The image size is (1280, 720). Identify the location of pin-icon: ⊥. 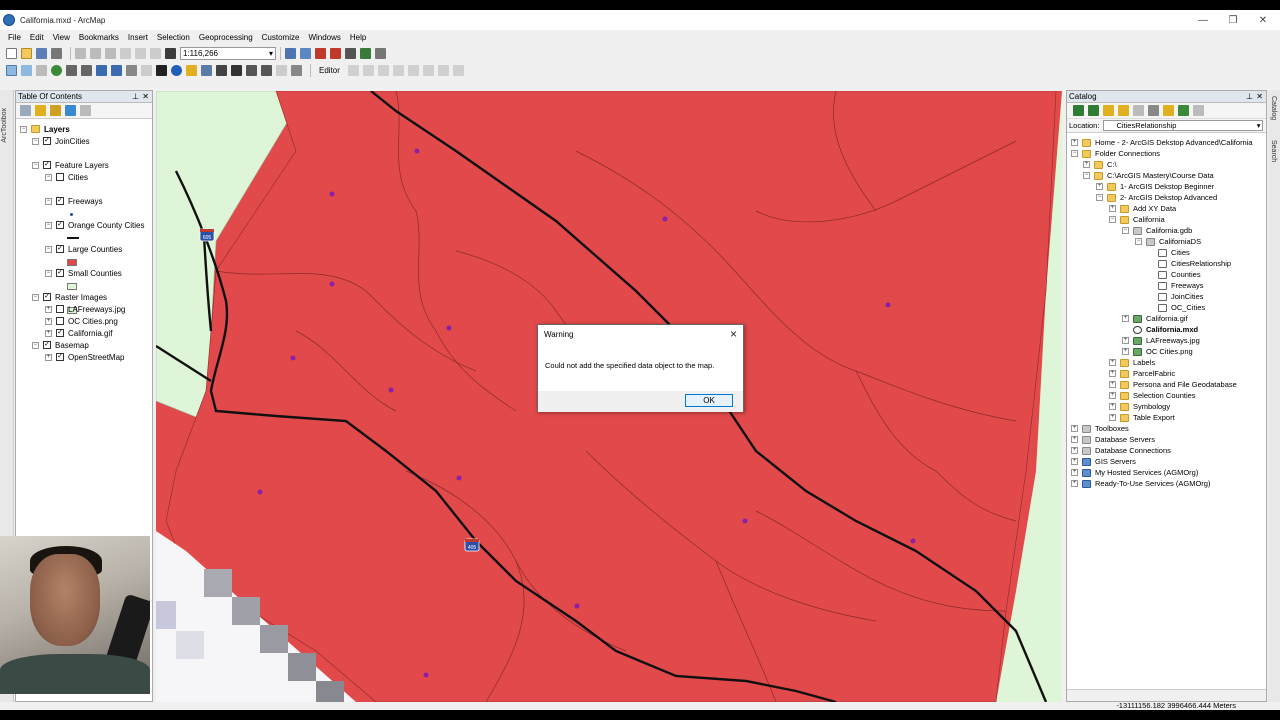
(1249, 97).